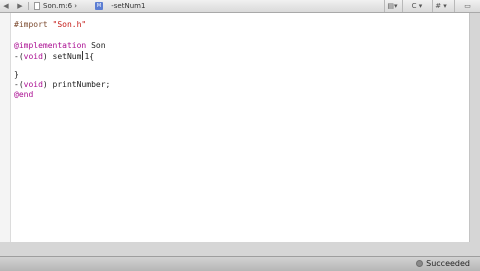  I want to click on chevron-icon: ›, so click(76, 6).